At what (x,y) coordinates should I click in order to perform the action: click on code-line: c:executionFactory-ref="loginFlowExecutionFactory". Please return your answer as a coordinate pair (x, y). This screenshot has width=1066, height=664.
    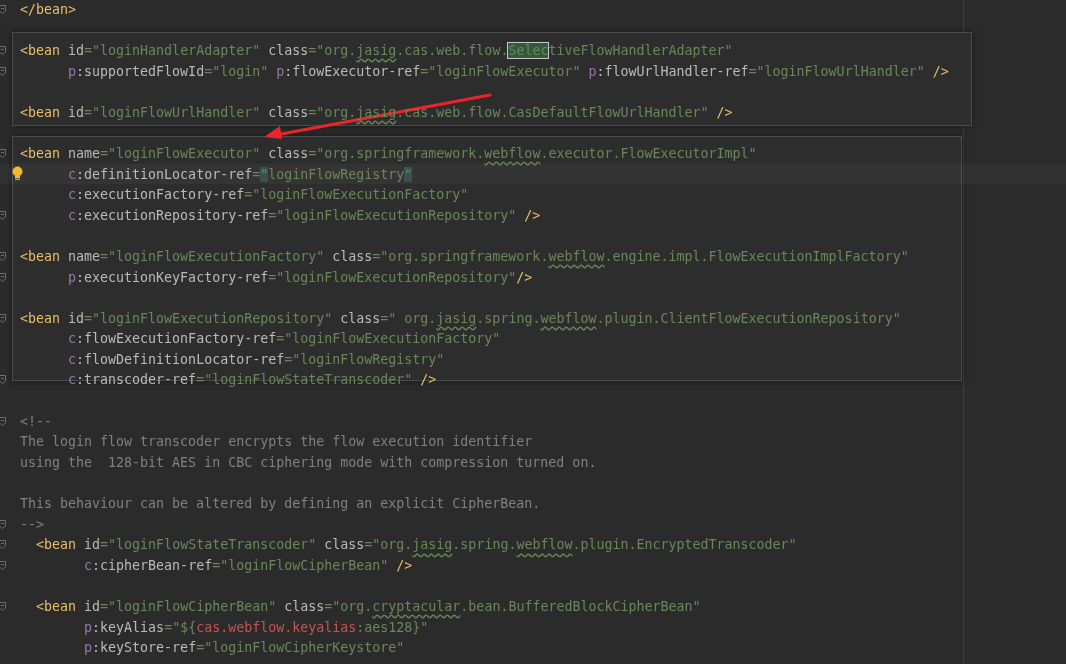
    Looking at the image, I should click on (268, 195).